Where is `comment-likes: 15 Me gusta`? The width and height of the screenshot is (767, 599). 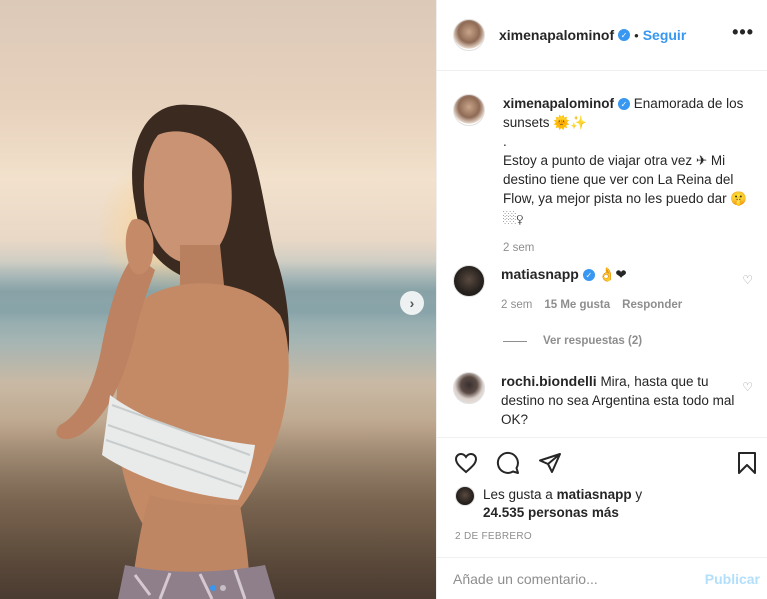 comment-likes: 15 Me gusta is located at coordinates (577, 305).